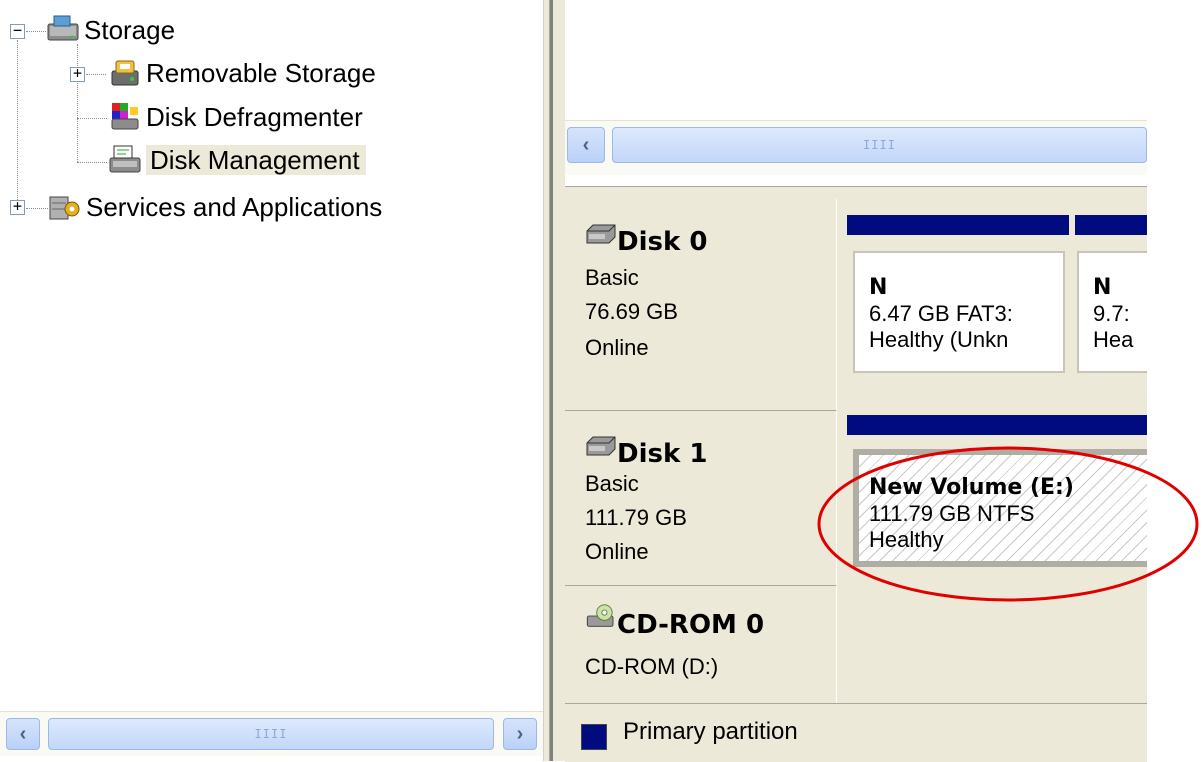  What do you see at coordinates (856, 732) in the screenshot?
I see `legend: Primary partition` at bounding box center [856, 732].